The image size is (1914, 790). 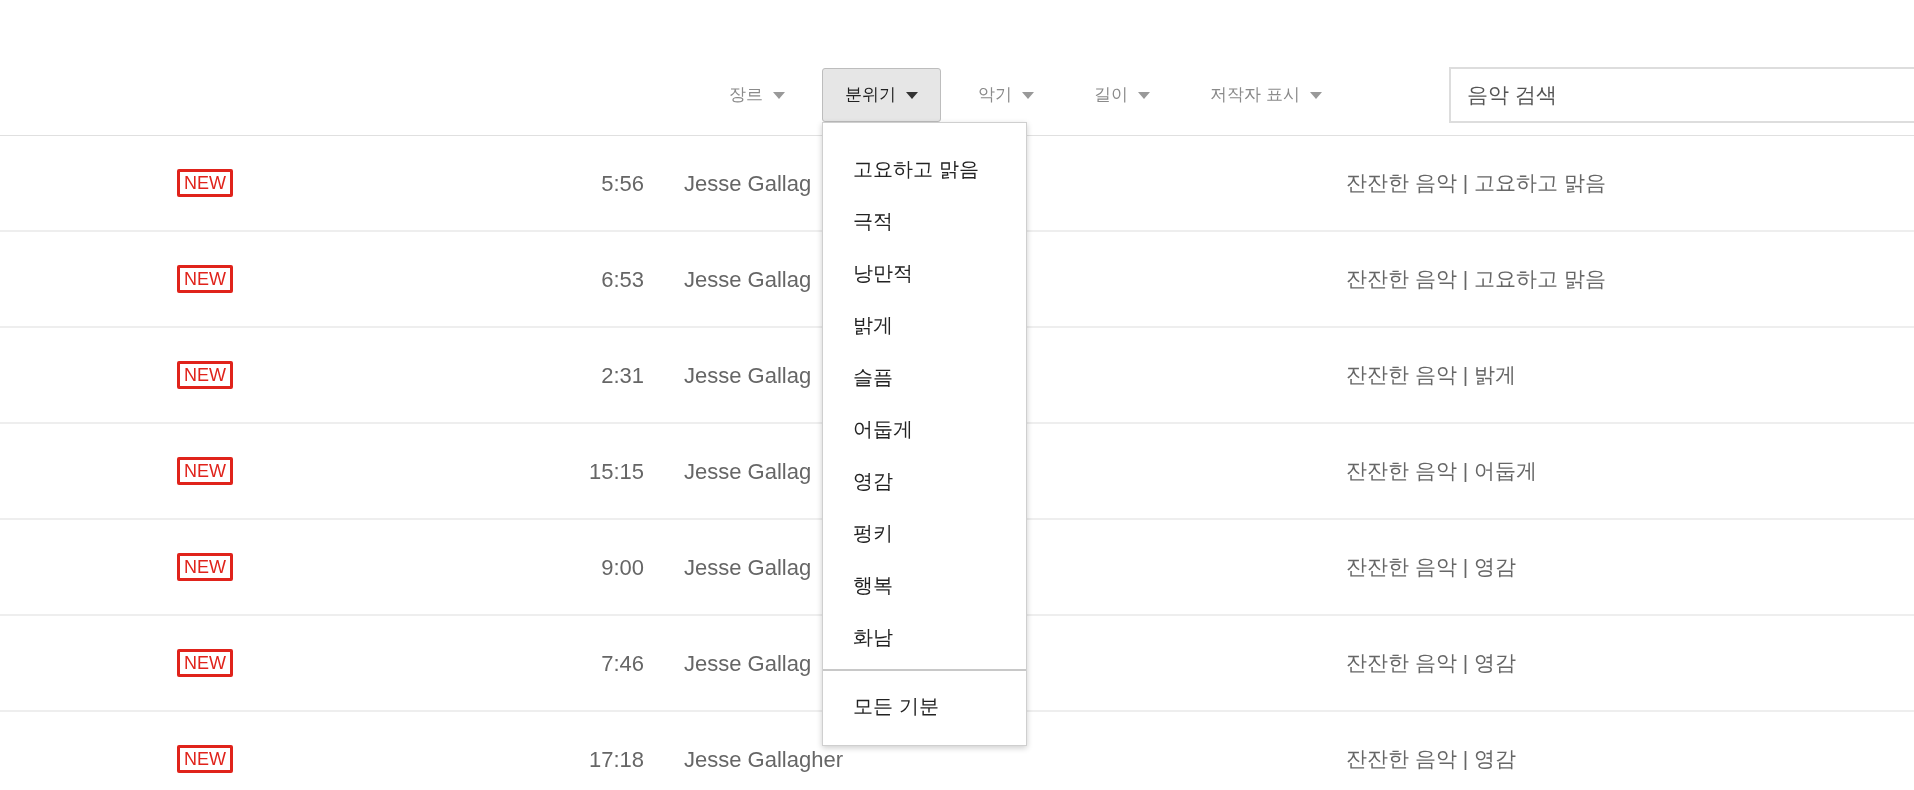 I want to click on track-duration: 17:18, so click(x=616, y=759).